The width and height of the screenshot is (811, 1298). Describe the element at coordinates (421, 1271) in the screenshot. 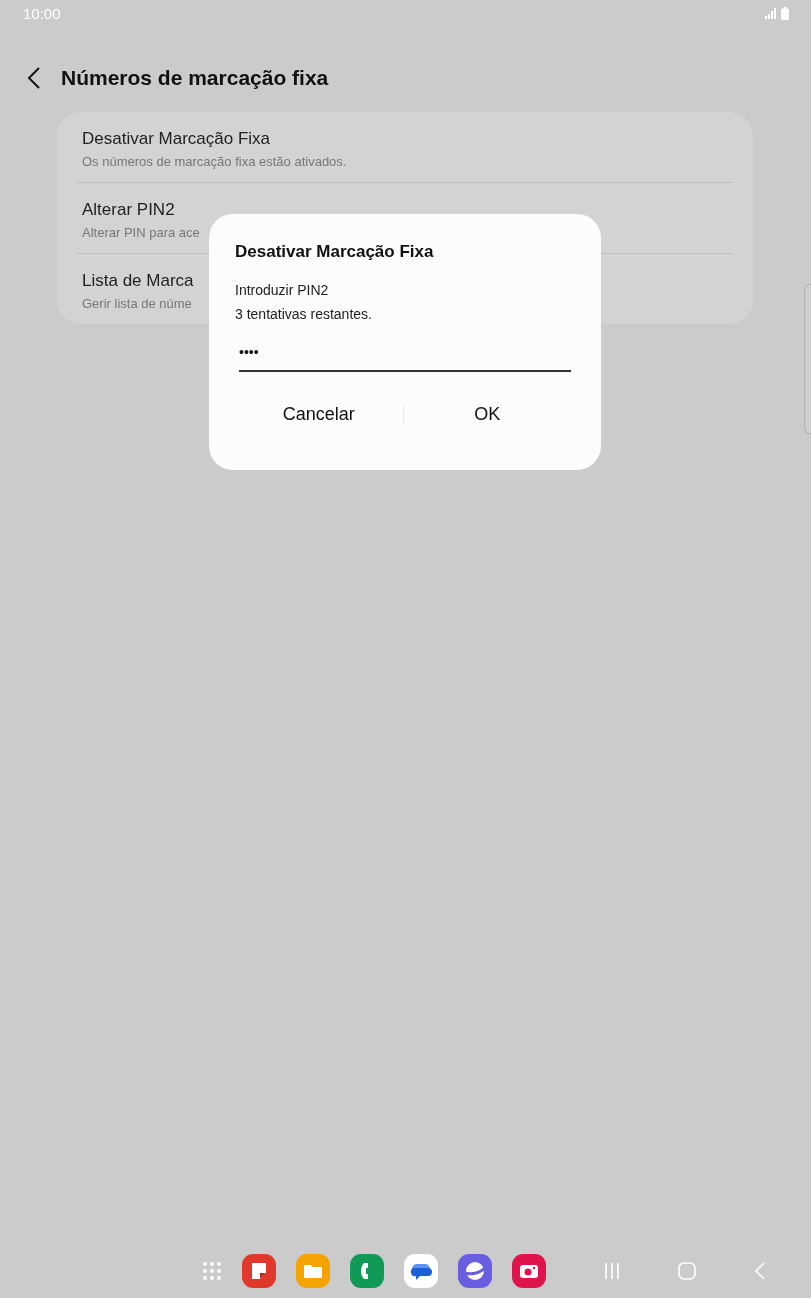

I see `chat-app-icon` at that location.